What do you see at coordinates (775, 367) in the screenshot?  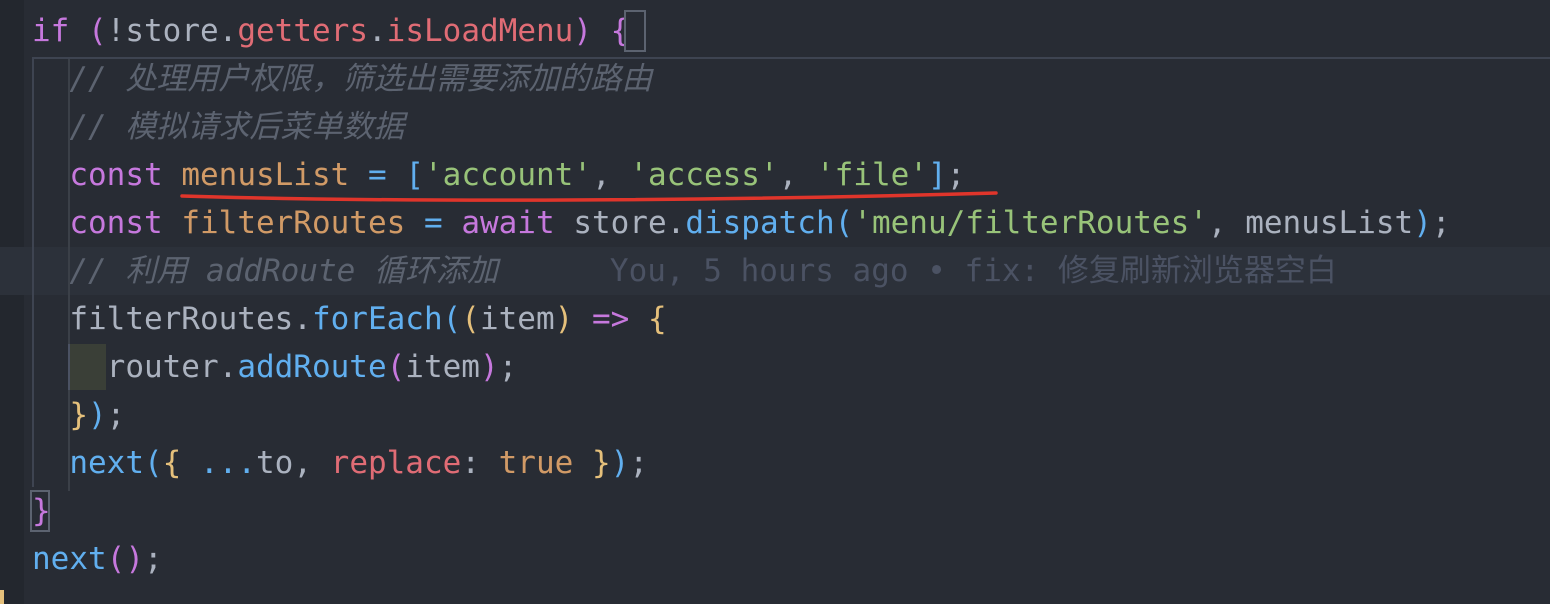 I see `code-line: router.addRoute(item);` at bounding box center [775, 367].